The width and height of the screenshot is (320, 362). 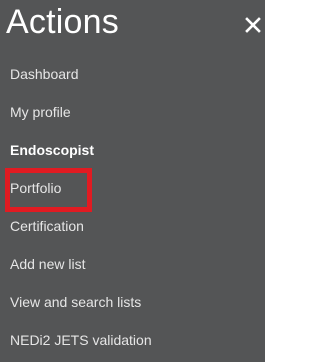 What do you see at coordinates (132, 304) in the screenshot?
I see `menu-item-view-and-search-lists: View and search lists` at bounding box center [132, 304].